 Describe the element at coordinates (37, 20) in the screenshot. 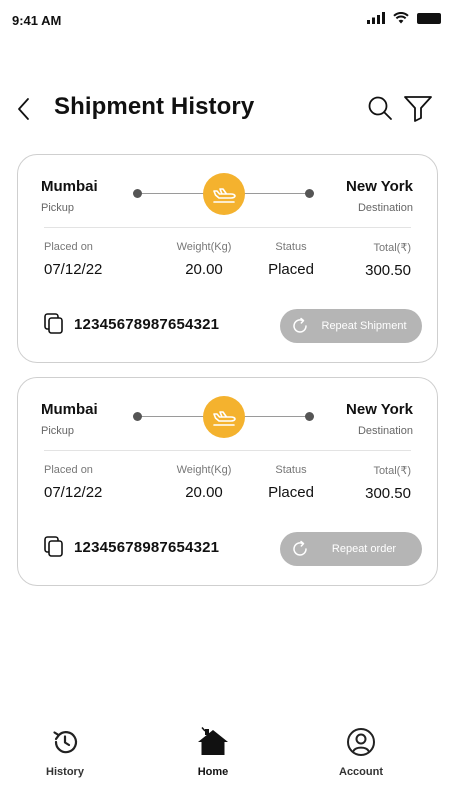

I see `status-time: 9:41 AM` at that location.